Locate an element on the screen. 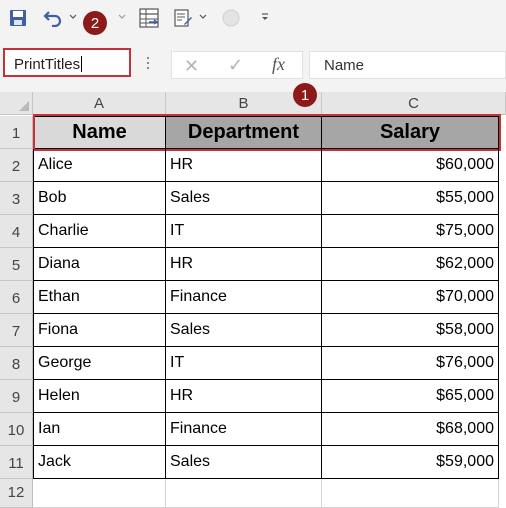  formula-bar-area: PrintTitles ✕ ✓ fx Name is located at coordinates (253, 65).